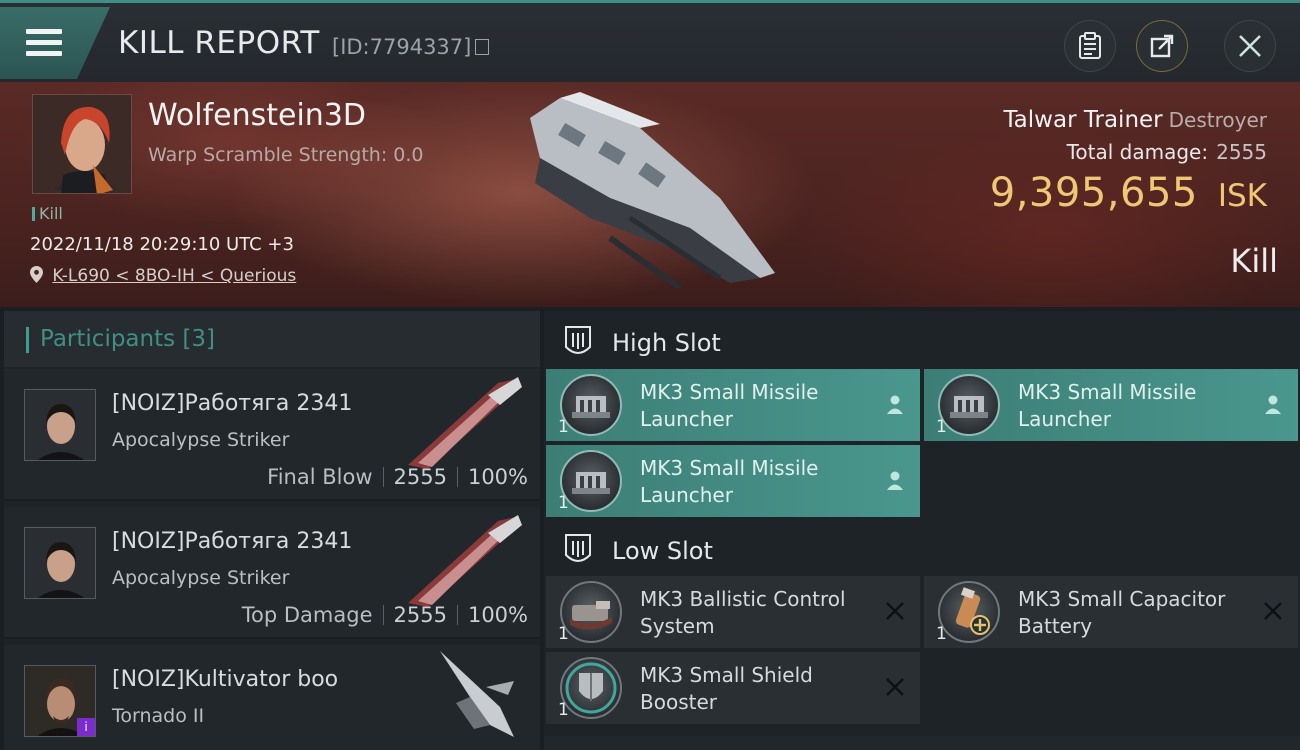 Image resolution: width=1300 pixels, height=750 pixels. Describe the element at coordinates (272, 697) in the screenshot. I see `participant-row: i [NOIZ]Kultivator boo Tornado II` at that location.